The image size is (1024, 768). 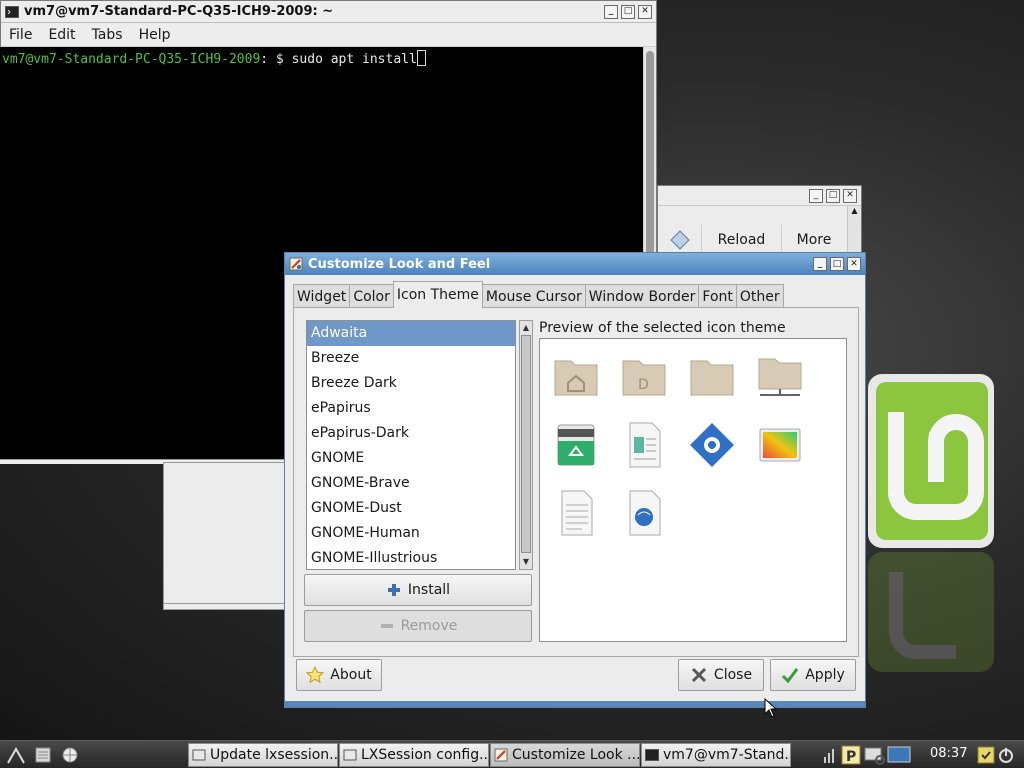 I want to click on tab-icon-theme: Icon Theme, so click(x=437, y=294).